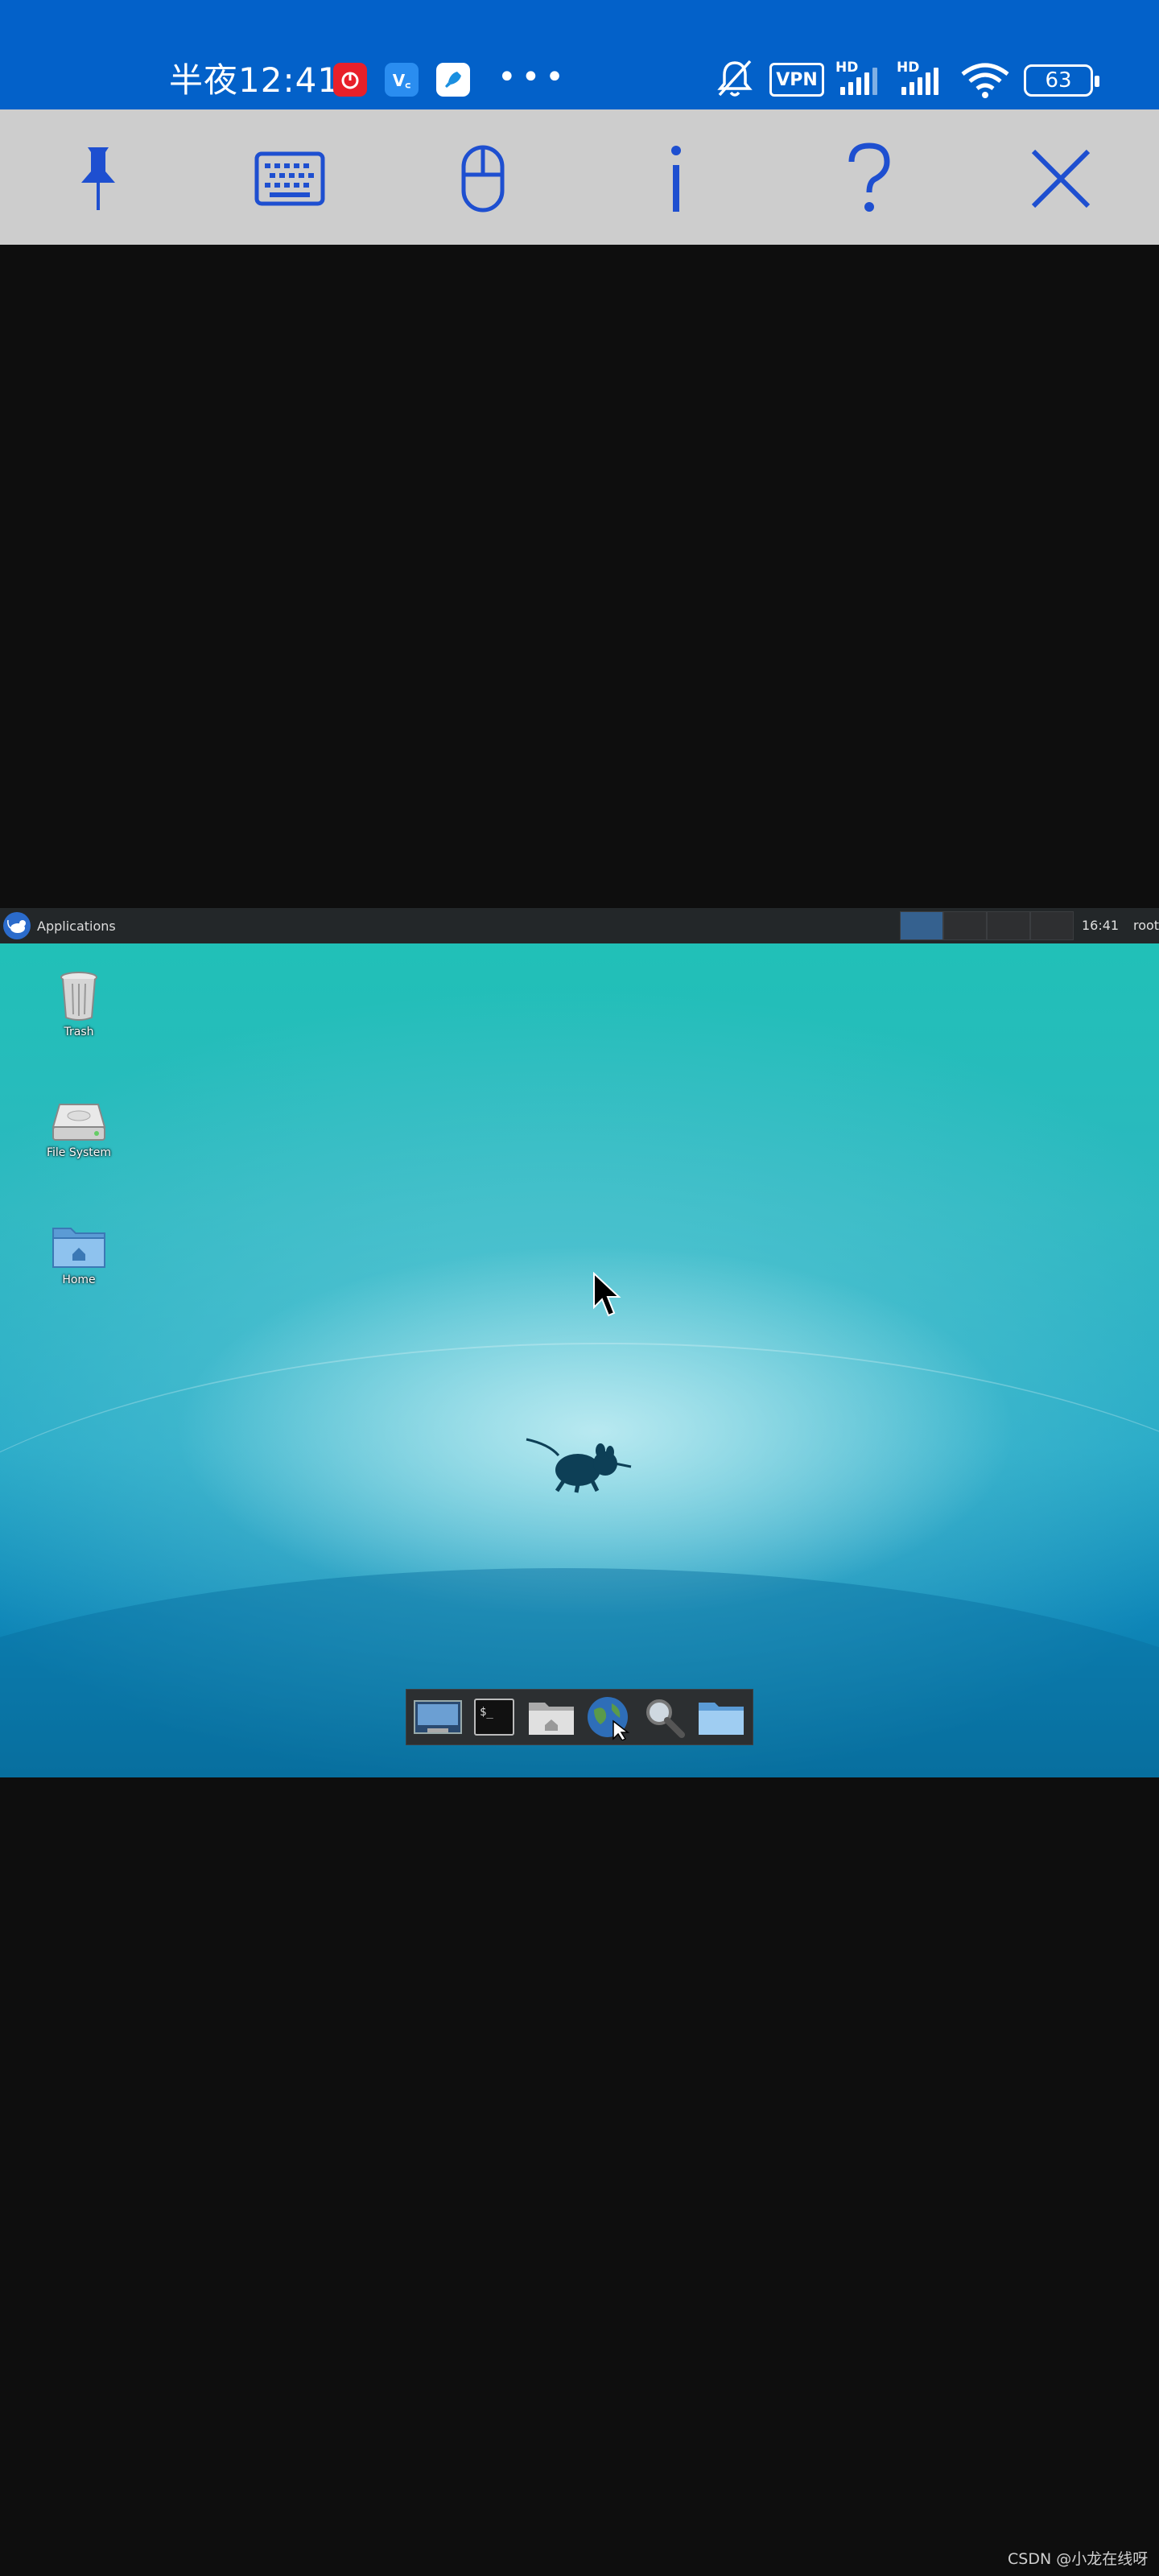 The image size is (1159, 2576). I want to click on desktop-icon-home: Home, so click(79, 1254).